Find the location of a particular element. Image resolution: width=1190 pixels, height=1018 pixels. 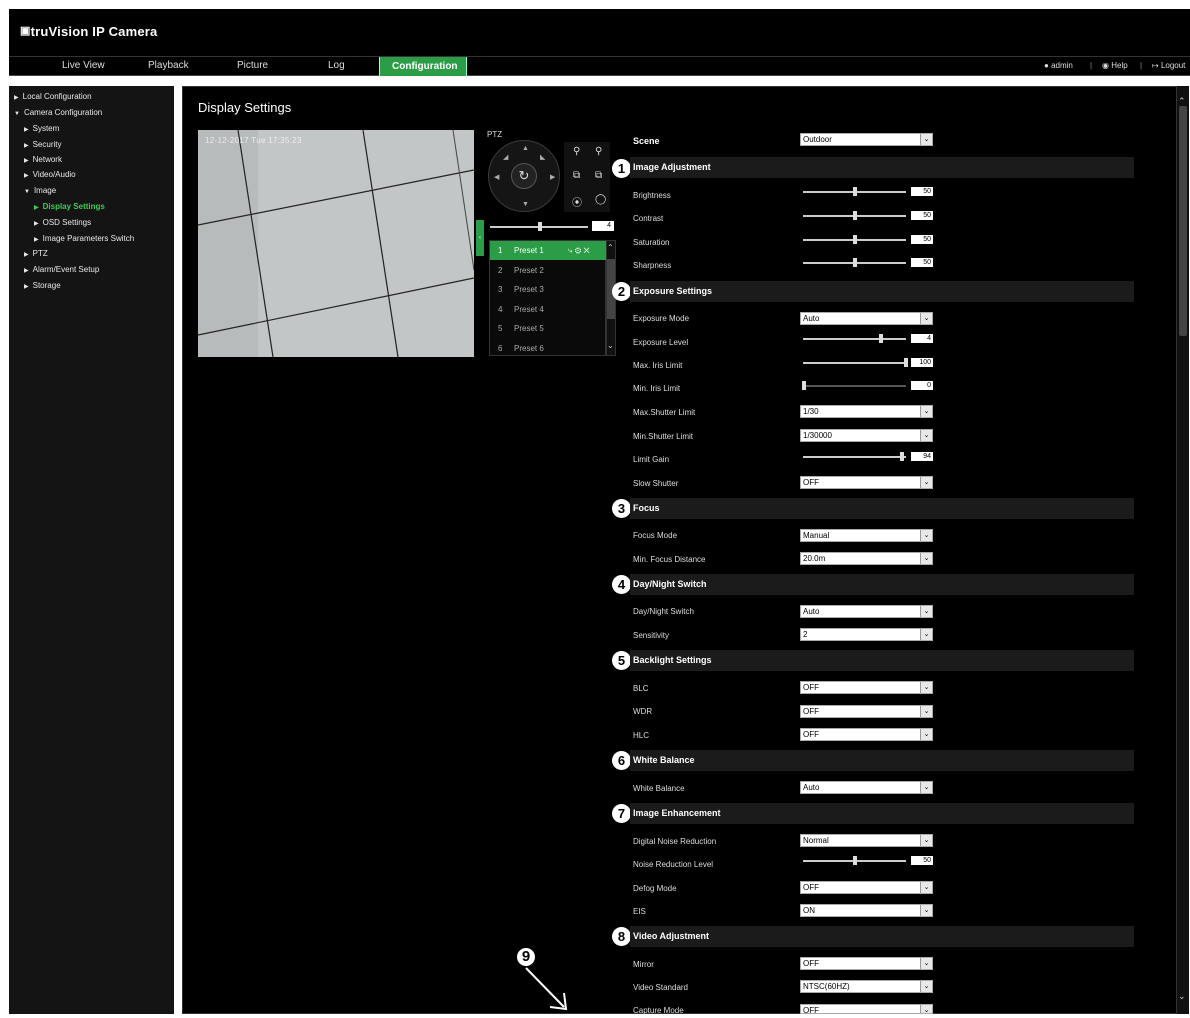

capture-mode-select: OFF ⌄ is located at coordinates (866, 1009).